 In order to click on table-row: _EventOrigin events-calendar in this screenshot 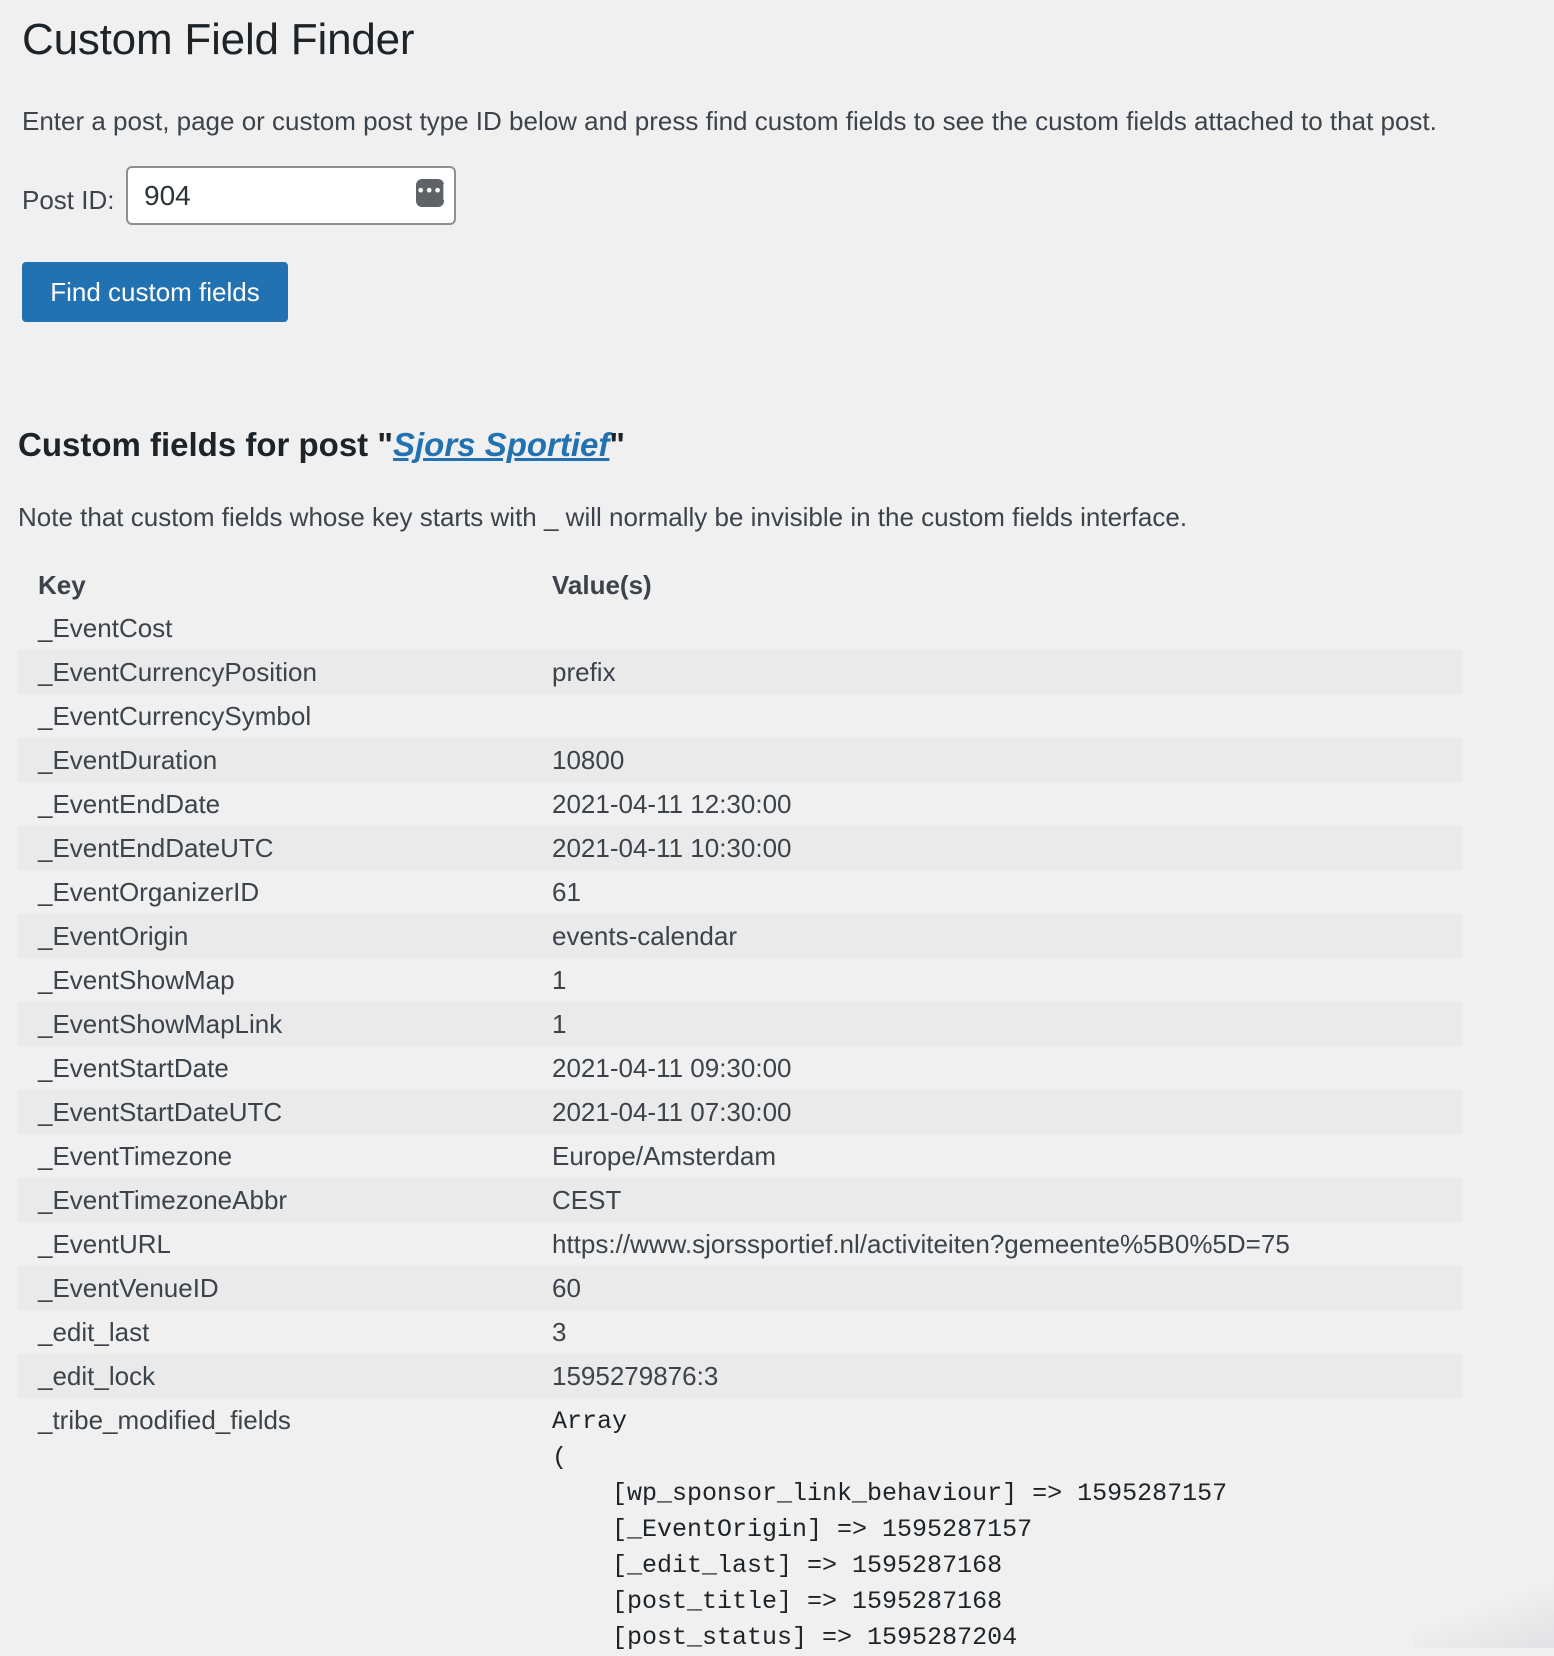, I will do `click(740, 936)`.